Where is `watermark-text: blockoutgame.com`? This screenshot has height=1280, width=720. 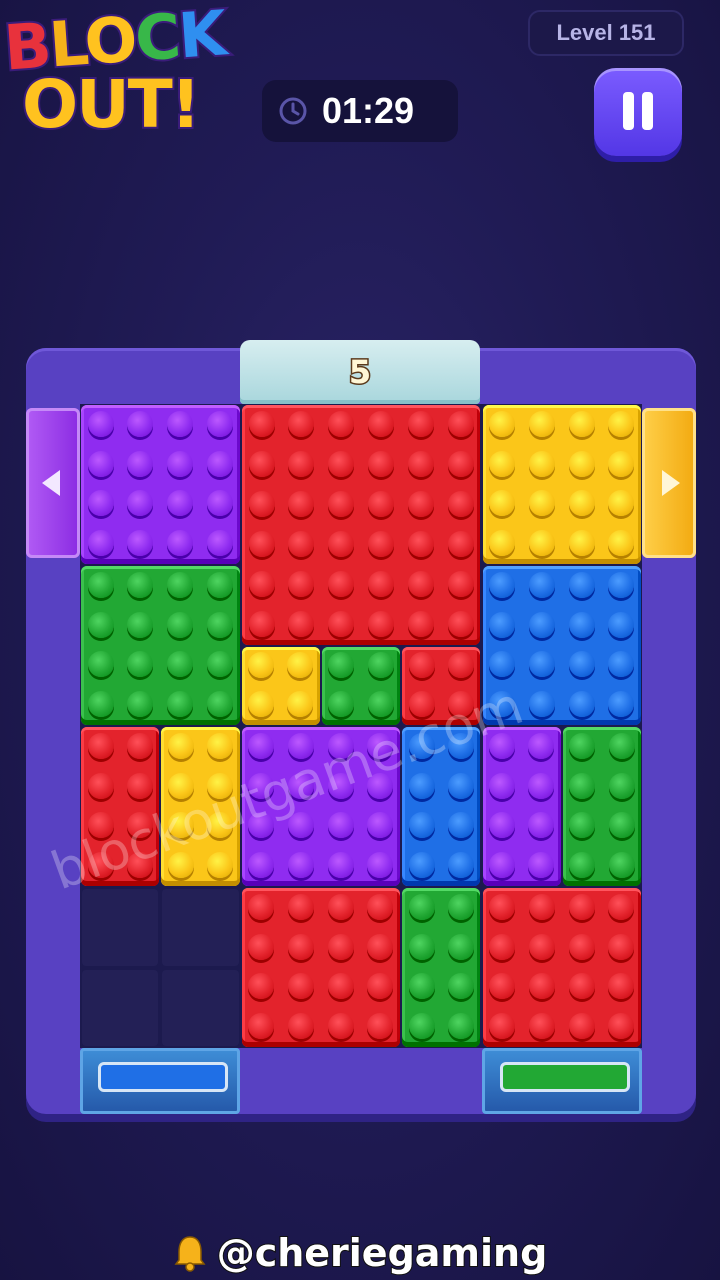
watermark-text: blockoutgame.com is located at coordinates (287, 789).